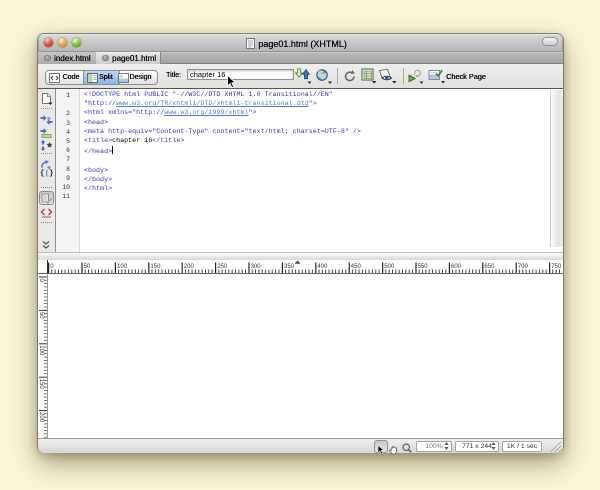  Describe the element at coordinates (222, 267) in the screenshot. I see `svg-text: 250` at that location.